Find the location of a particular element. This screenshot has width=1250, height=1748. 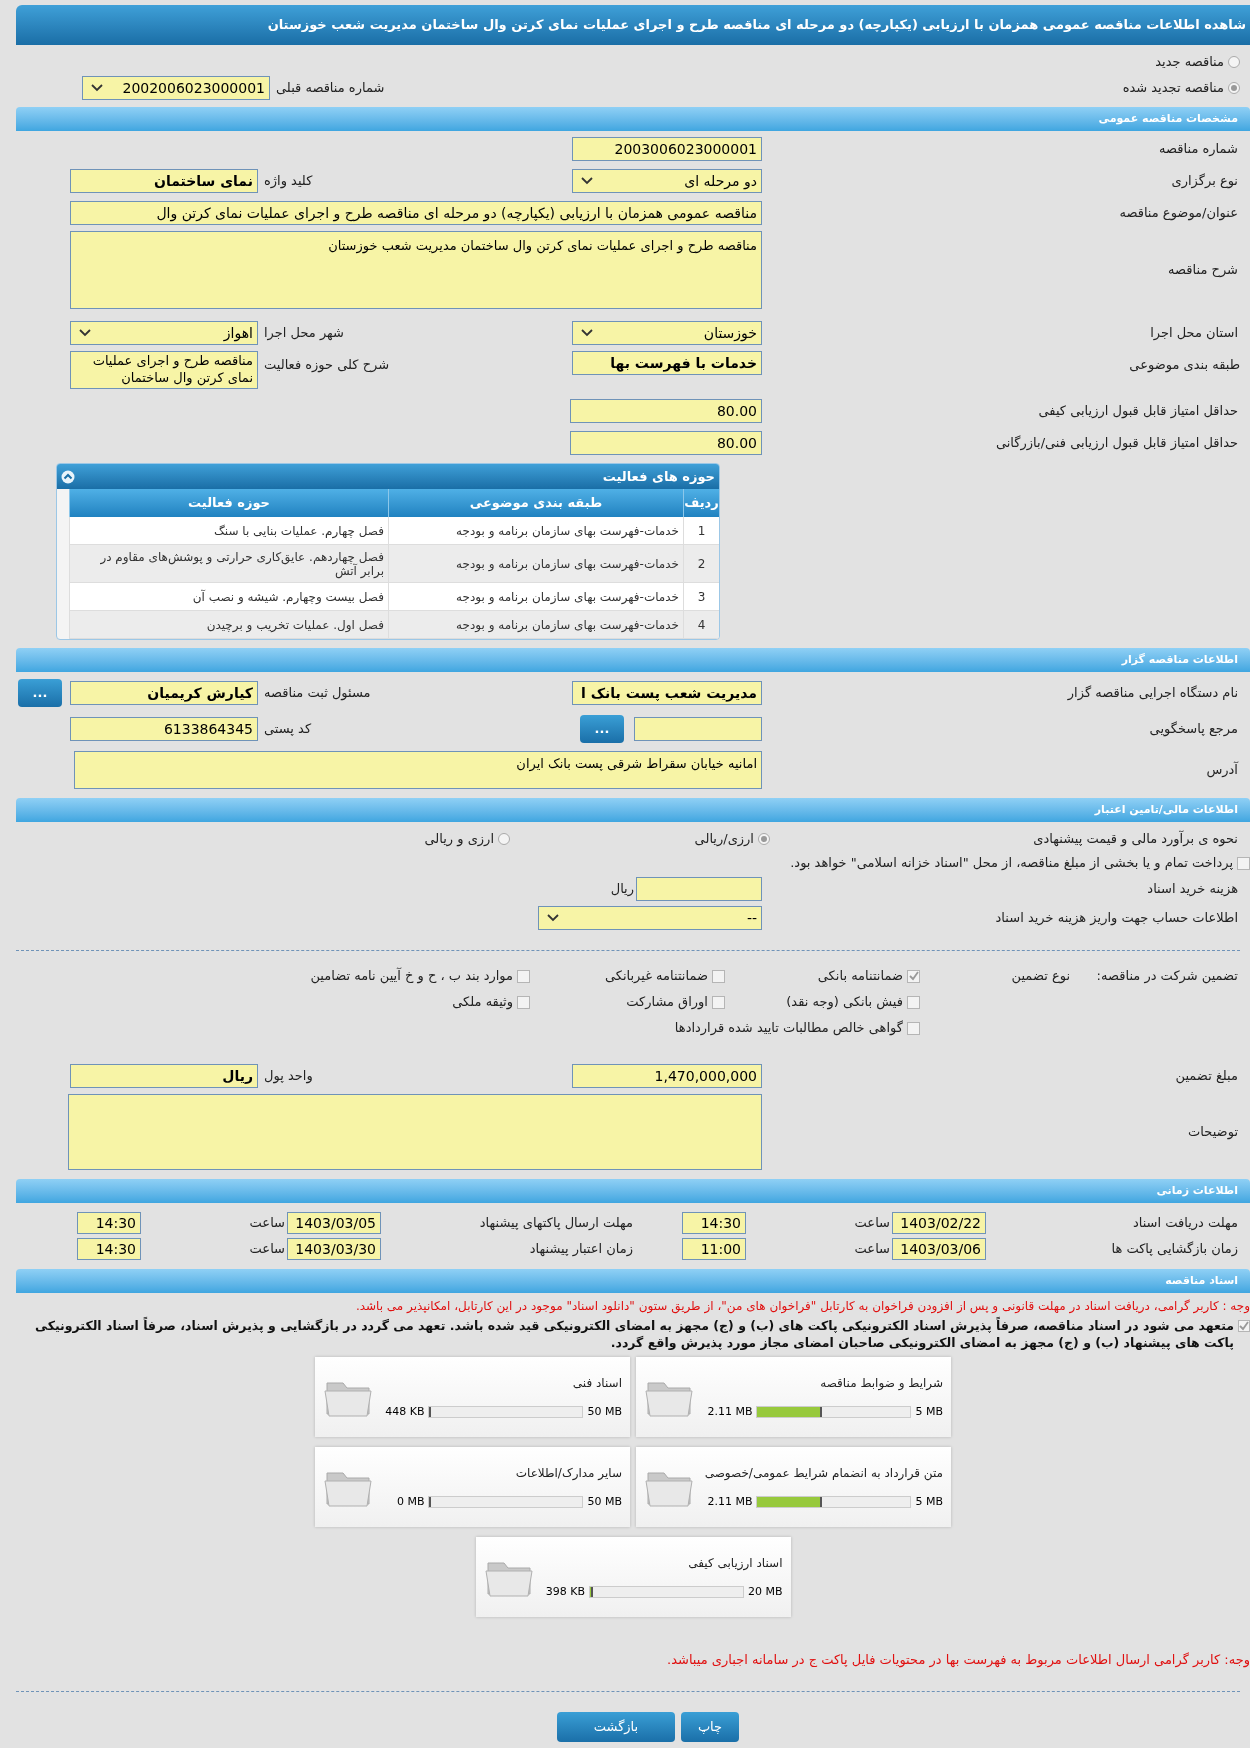

text-field: 2003006023000001 is located at coordinates (667, 149).